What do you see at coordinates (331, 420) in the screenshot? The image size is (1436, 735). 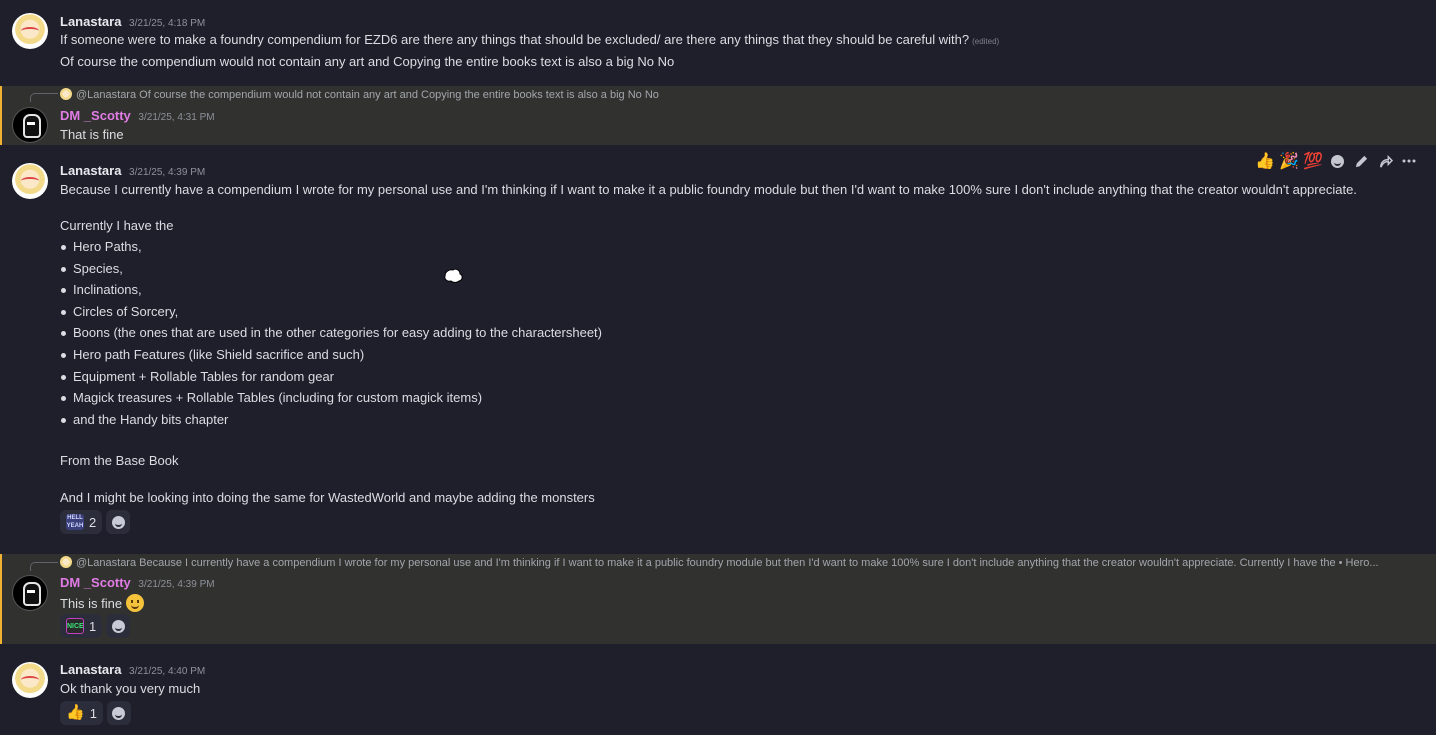 I see `list-item: and the Handy bits chapter` at bounding box center [331, 420].